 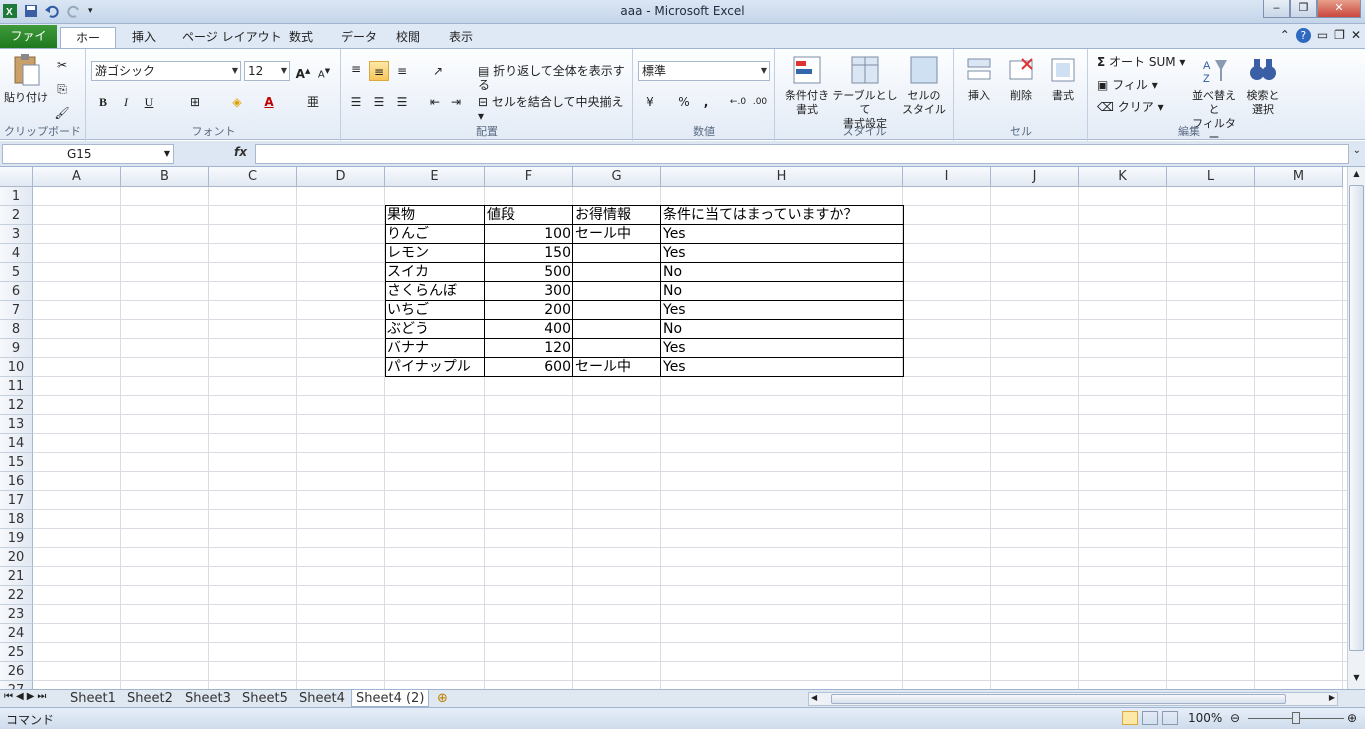 What do you see at coordinates (166, 71) in the screenshot?
I see `font-name-combo: 游ゴシック ▼` at bounding box center [166, 71].